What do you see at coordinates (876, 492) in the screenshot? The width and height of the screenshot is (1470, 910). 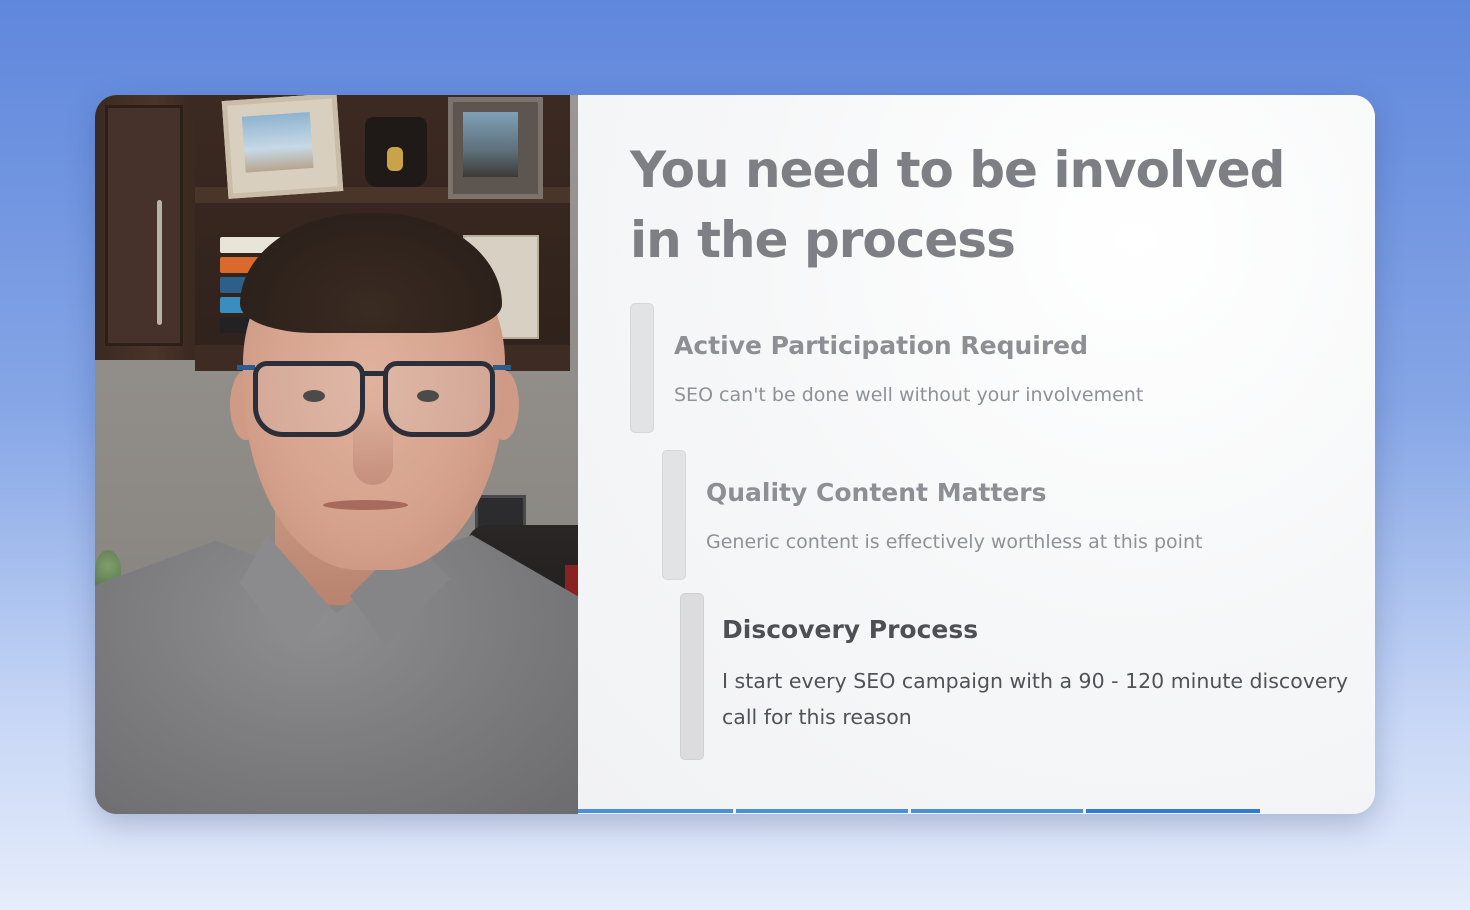 I see `bullet-heading: Quality Content Matters` at bounding box center [876, 492].